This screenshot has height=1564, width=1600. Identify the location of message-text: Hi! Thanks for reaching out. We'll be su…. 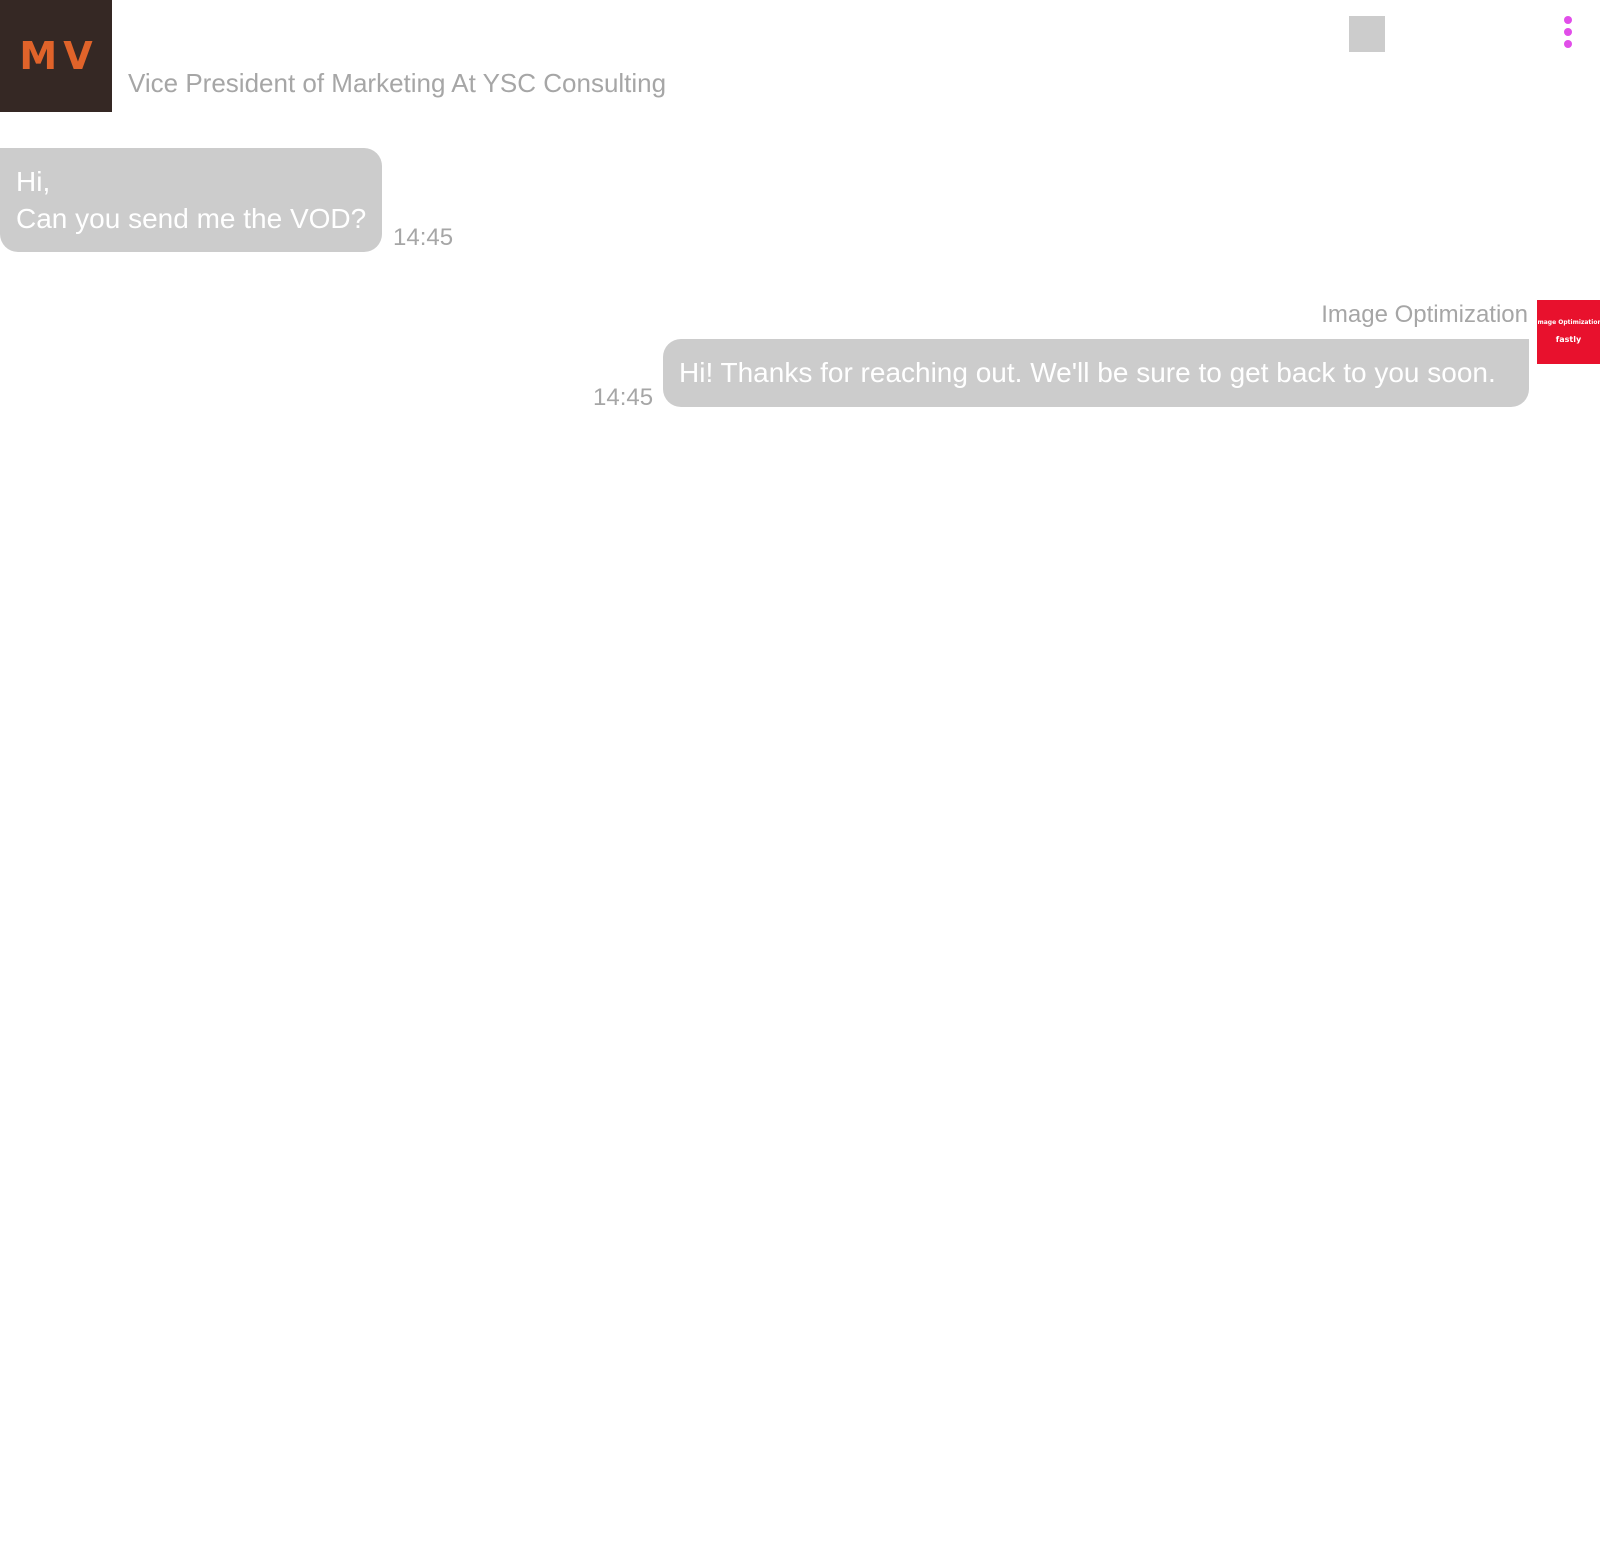
(1087, 372).